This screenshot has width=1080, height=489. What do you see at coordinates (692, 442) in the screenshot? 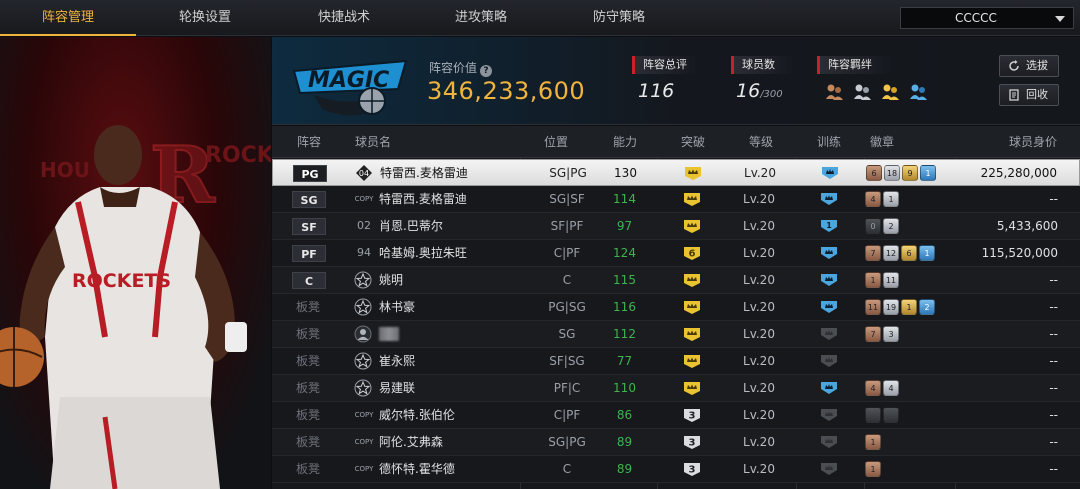
I see `breakthrough-level-icon: 3` at bounding box center [692, 442].